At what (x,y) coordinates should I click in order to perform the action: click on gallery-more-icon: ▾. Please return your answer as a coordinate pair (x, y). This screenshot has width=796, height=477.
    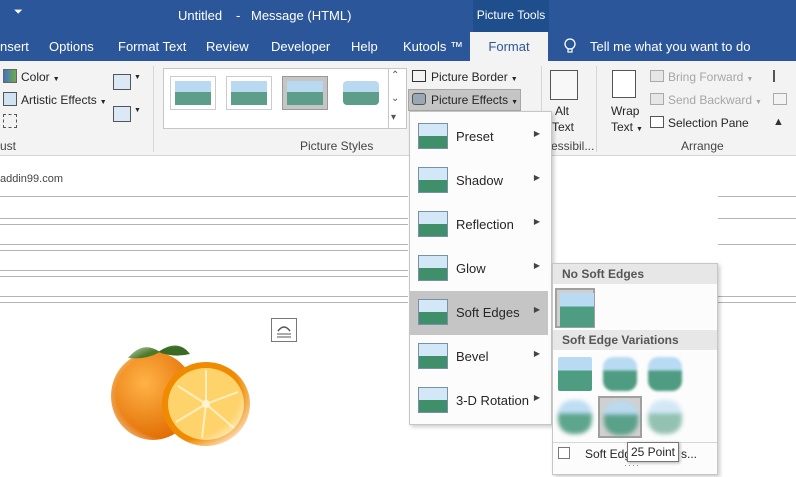
    Looking at the image, I should click on (393, 117).